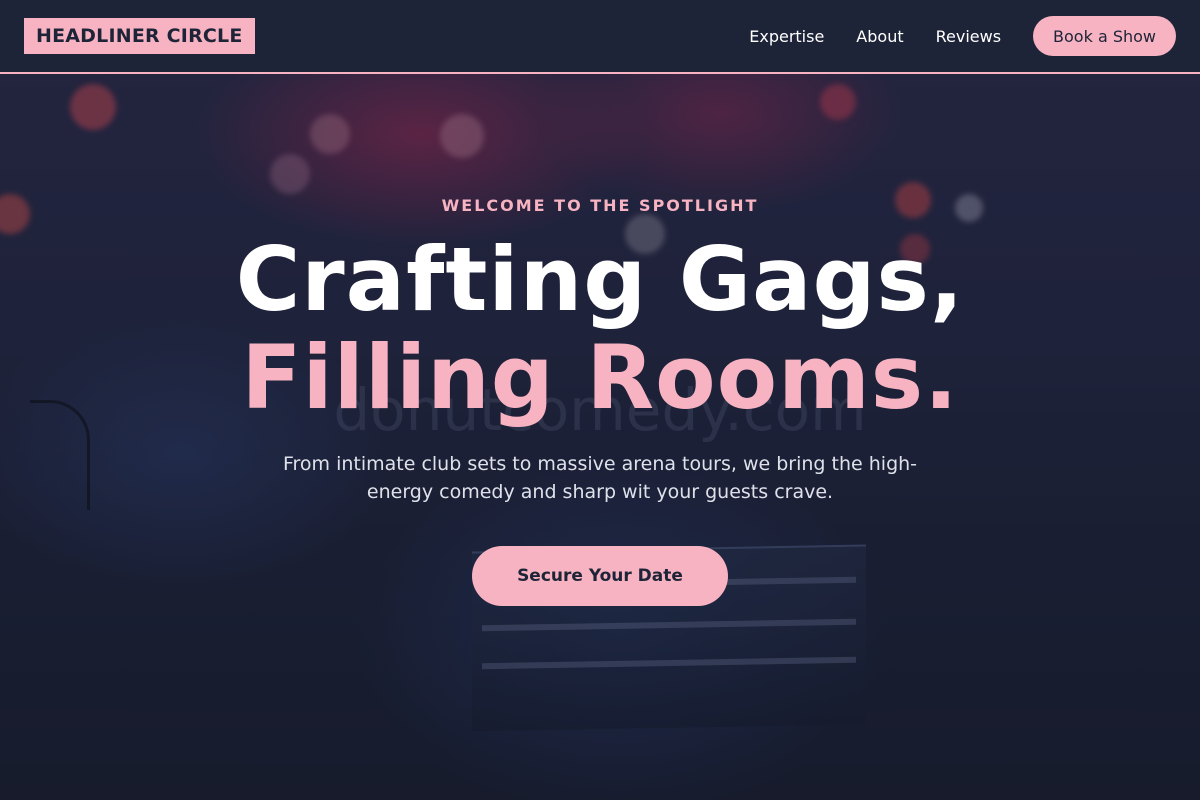 The height and width of the screenshot is (800, 1200). I want to click on secure-date-button: Secure Your Date, so click(600, 576).